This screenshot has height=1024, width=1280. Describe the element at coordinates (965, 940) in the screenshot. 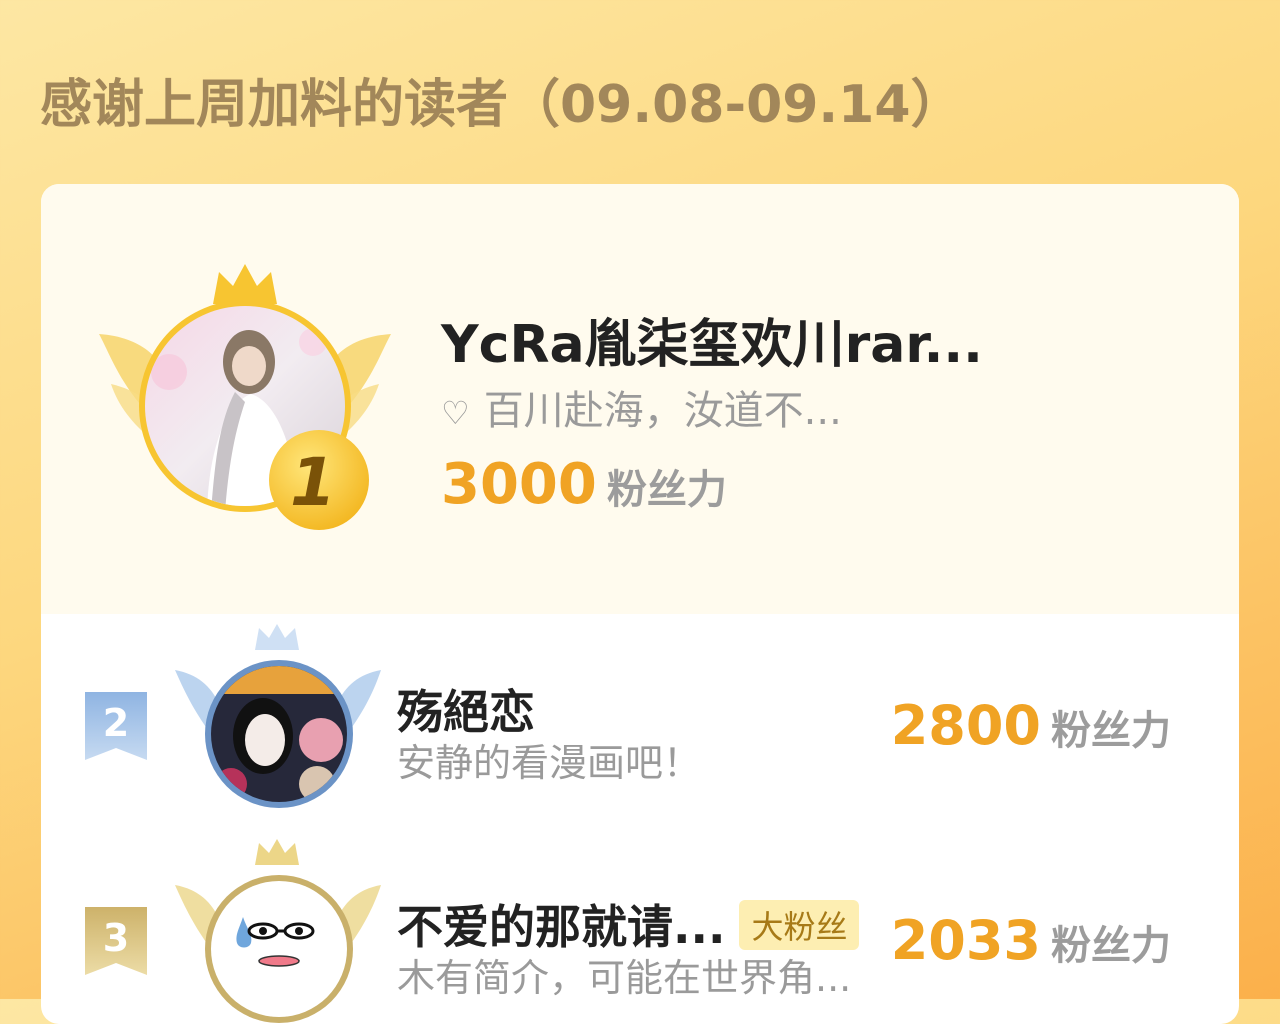

I see `rank-3-score-value: 2033` at that location.